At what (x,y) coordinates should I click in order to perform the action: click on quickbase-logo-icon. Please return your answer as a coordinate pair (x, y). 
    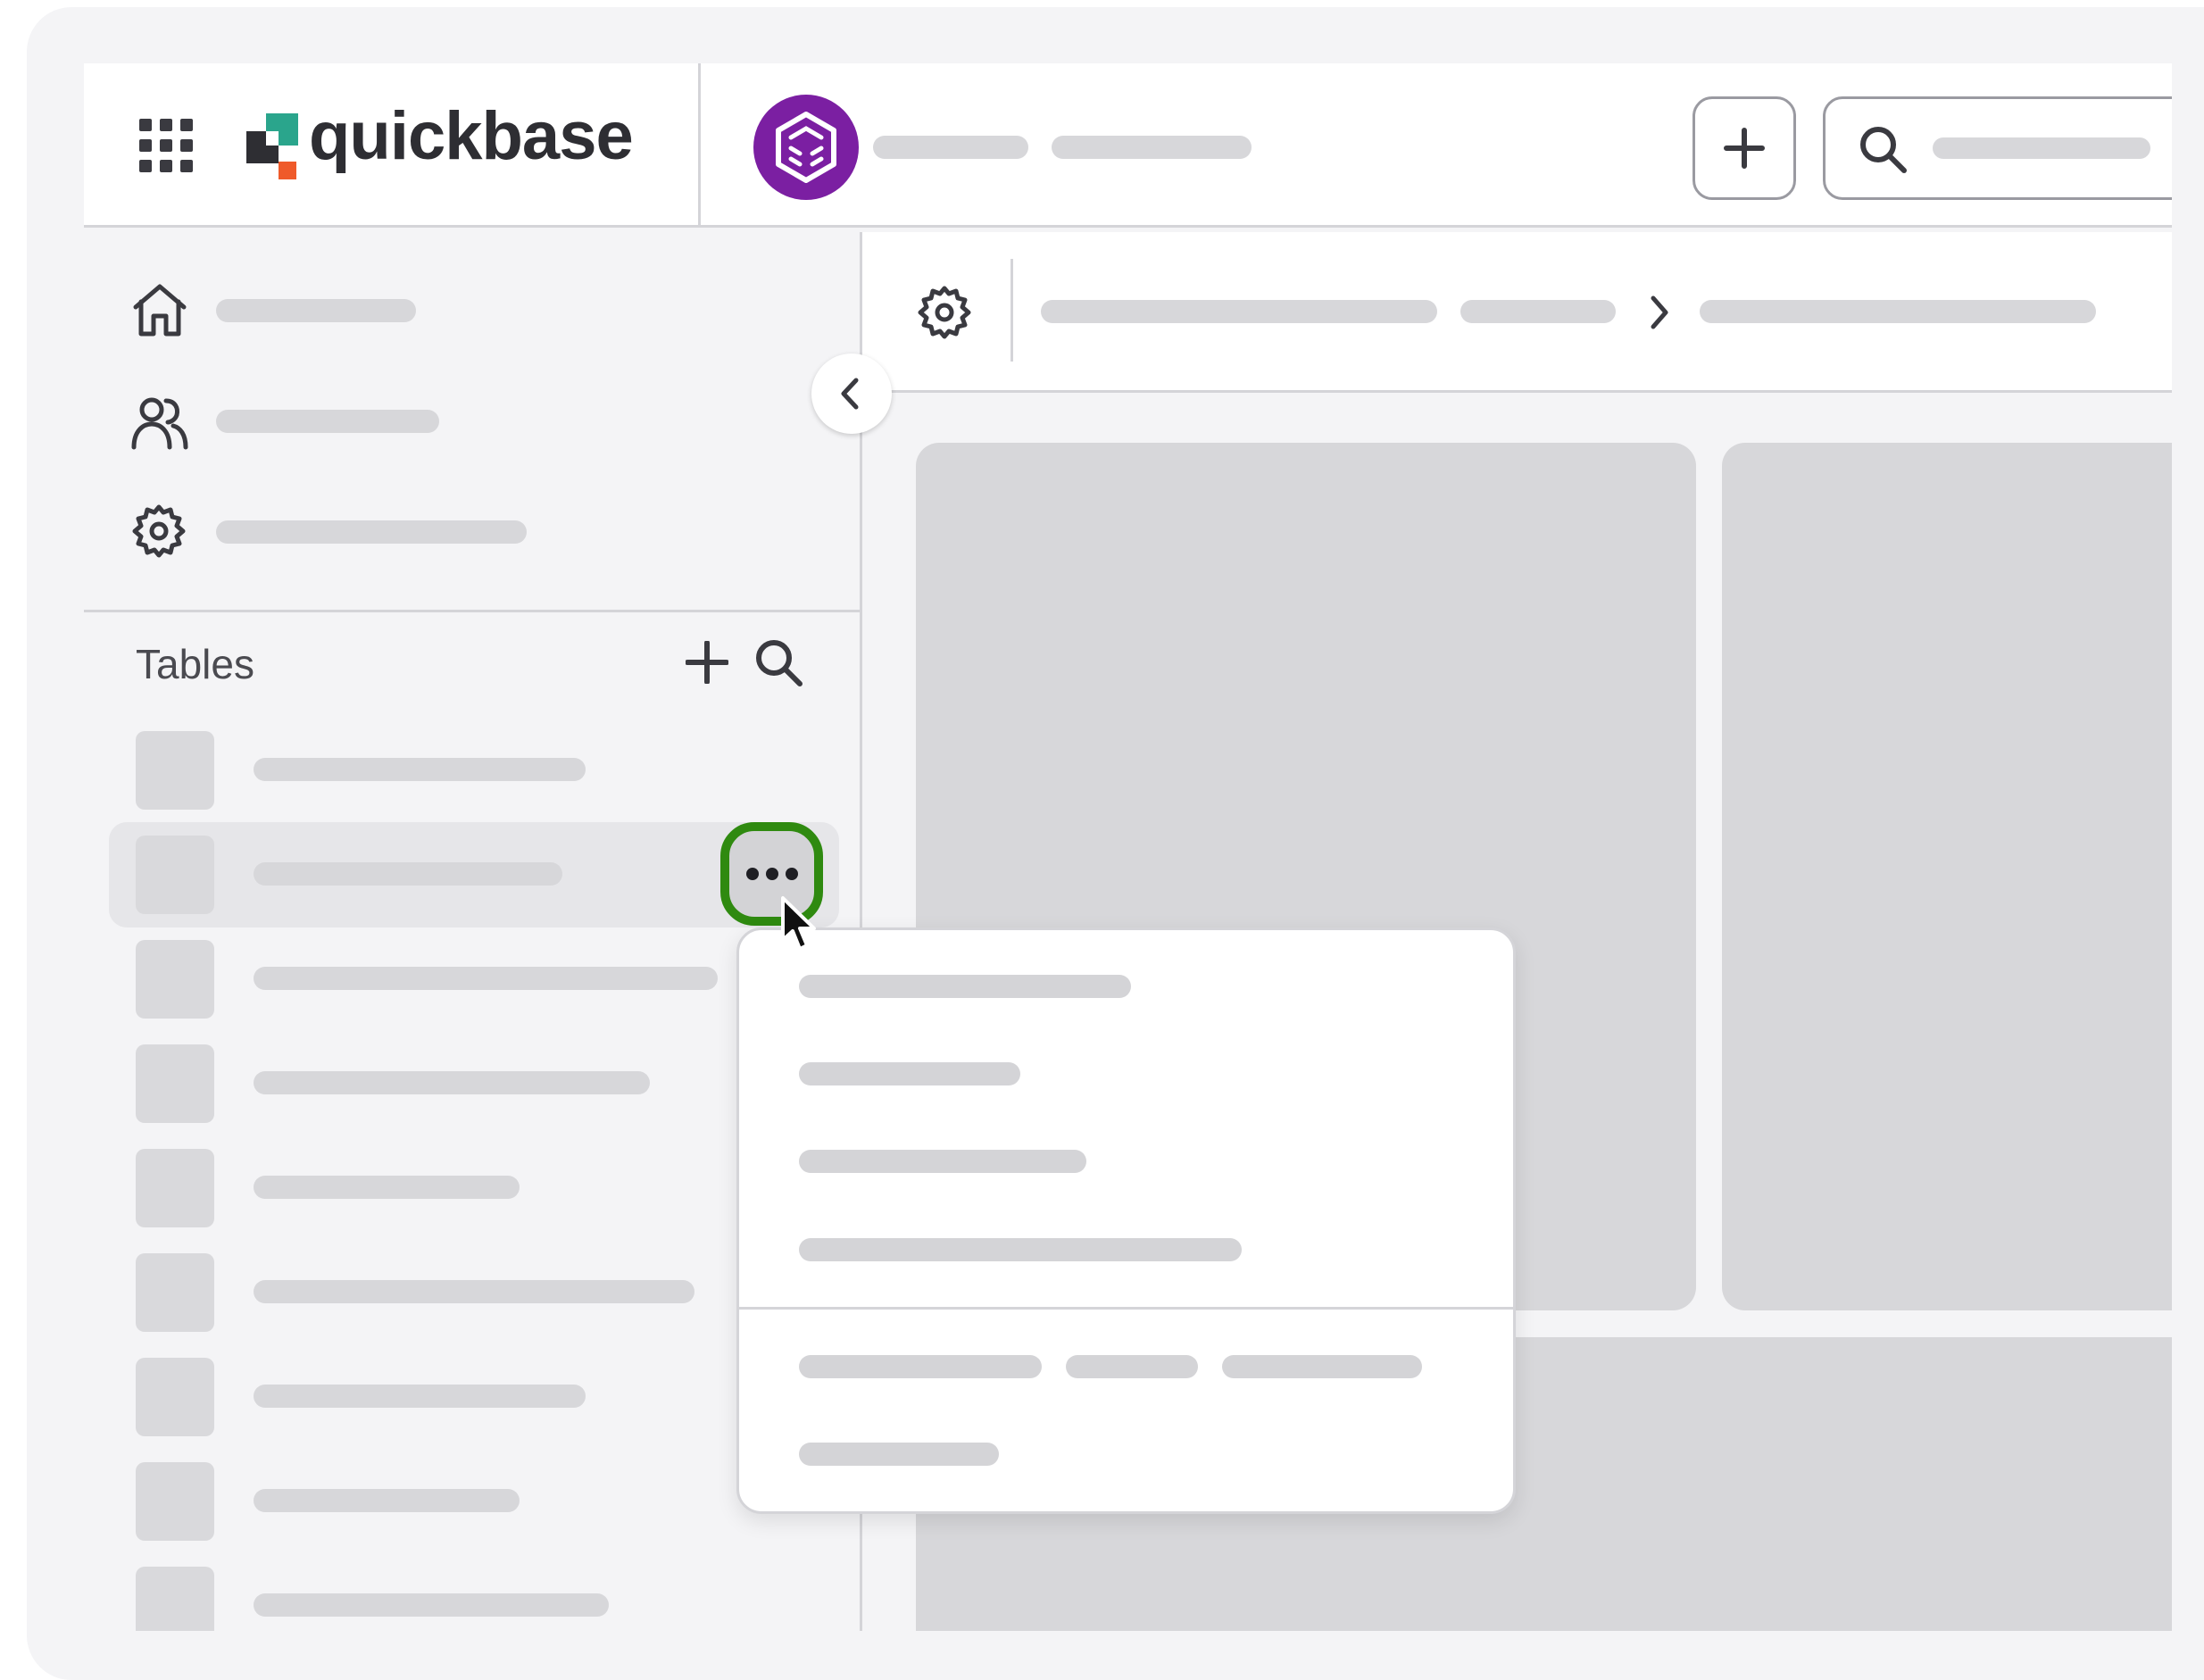
    Looking at the image, I should click on (272, 146).